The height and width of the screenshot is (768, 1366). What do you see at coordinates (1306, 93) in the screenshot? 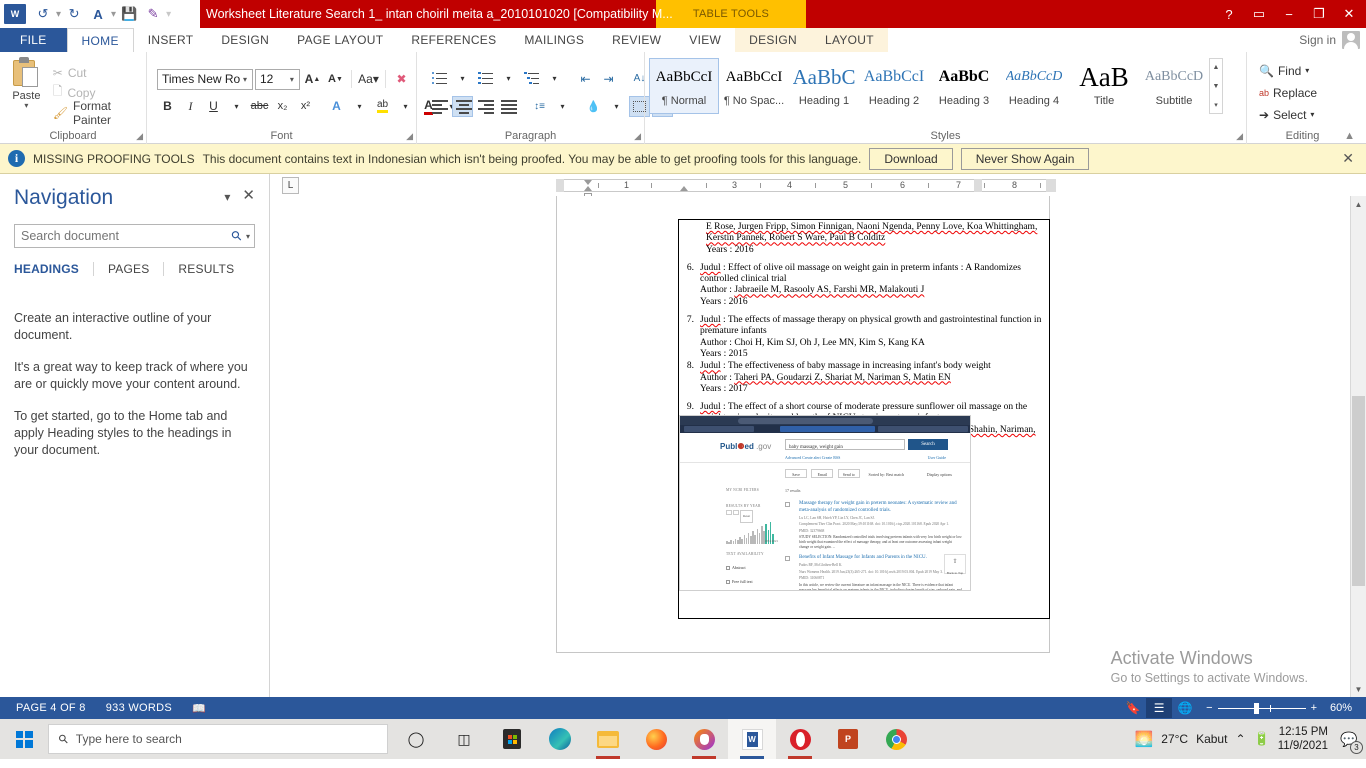
I see `replace-button: ab Replace` at bounding box center [1306, 93].